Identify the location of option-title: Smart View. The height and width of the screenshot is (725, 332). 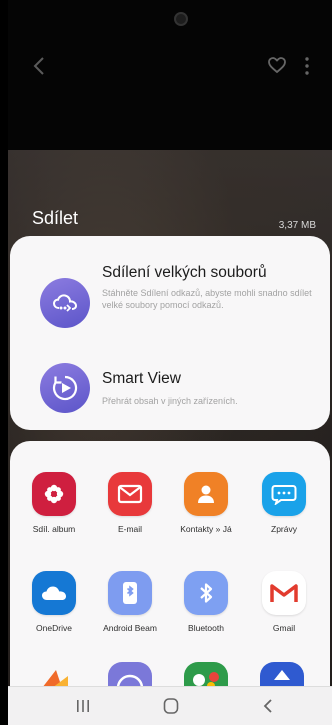
(141, 378).